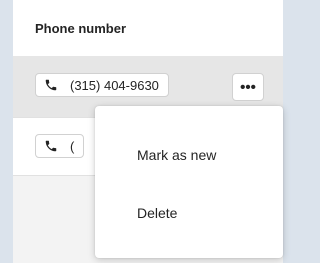 This screenshot has width=320, height=263. Describe the element at coordinates (157, 213) in the screenshot. I see `menu-item-delete: Delete` at that location.